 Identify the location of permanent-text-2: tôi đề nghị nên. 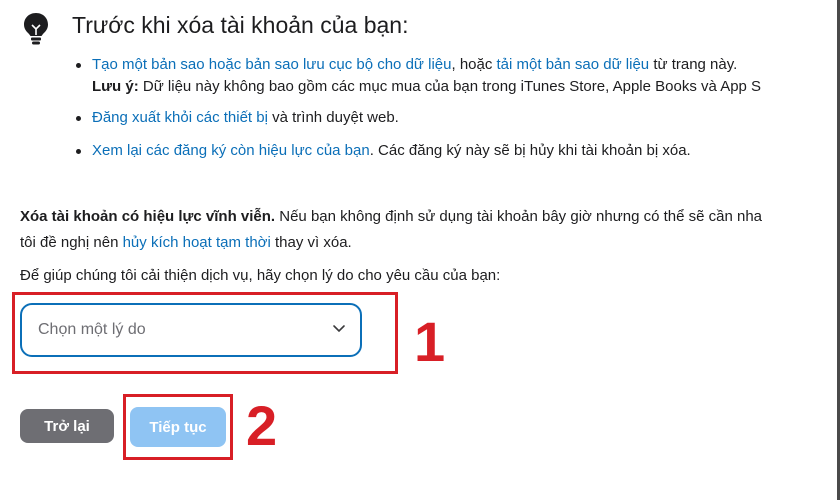
(71, 242).